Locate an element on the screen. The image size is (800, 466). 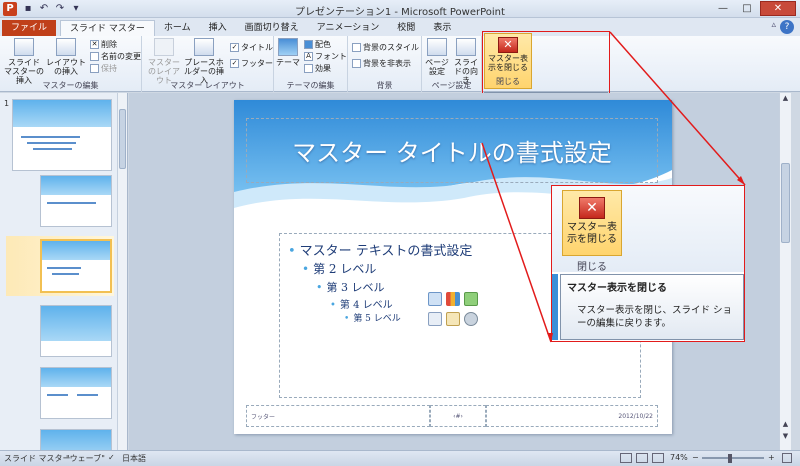
page-setup-button: ページ設定 is located at coordinates (437, 57).